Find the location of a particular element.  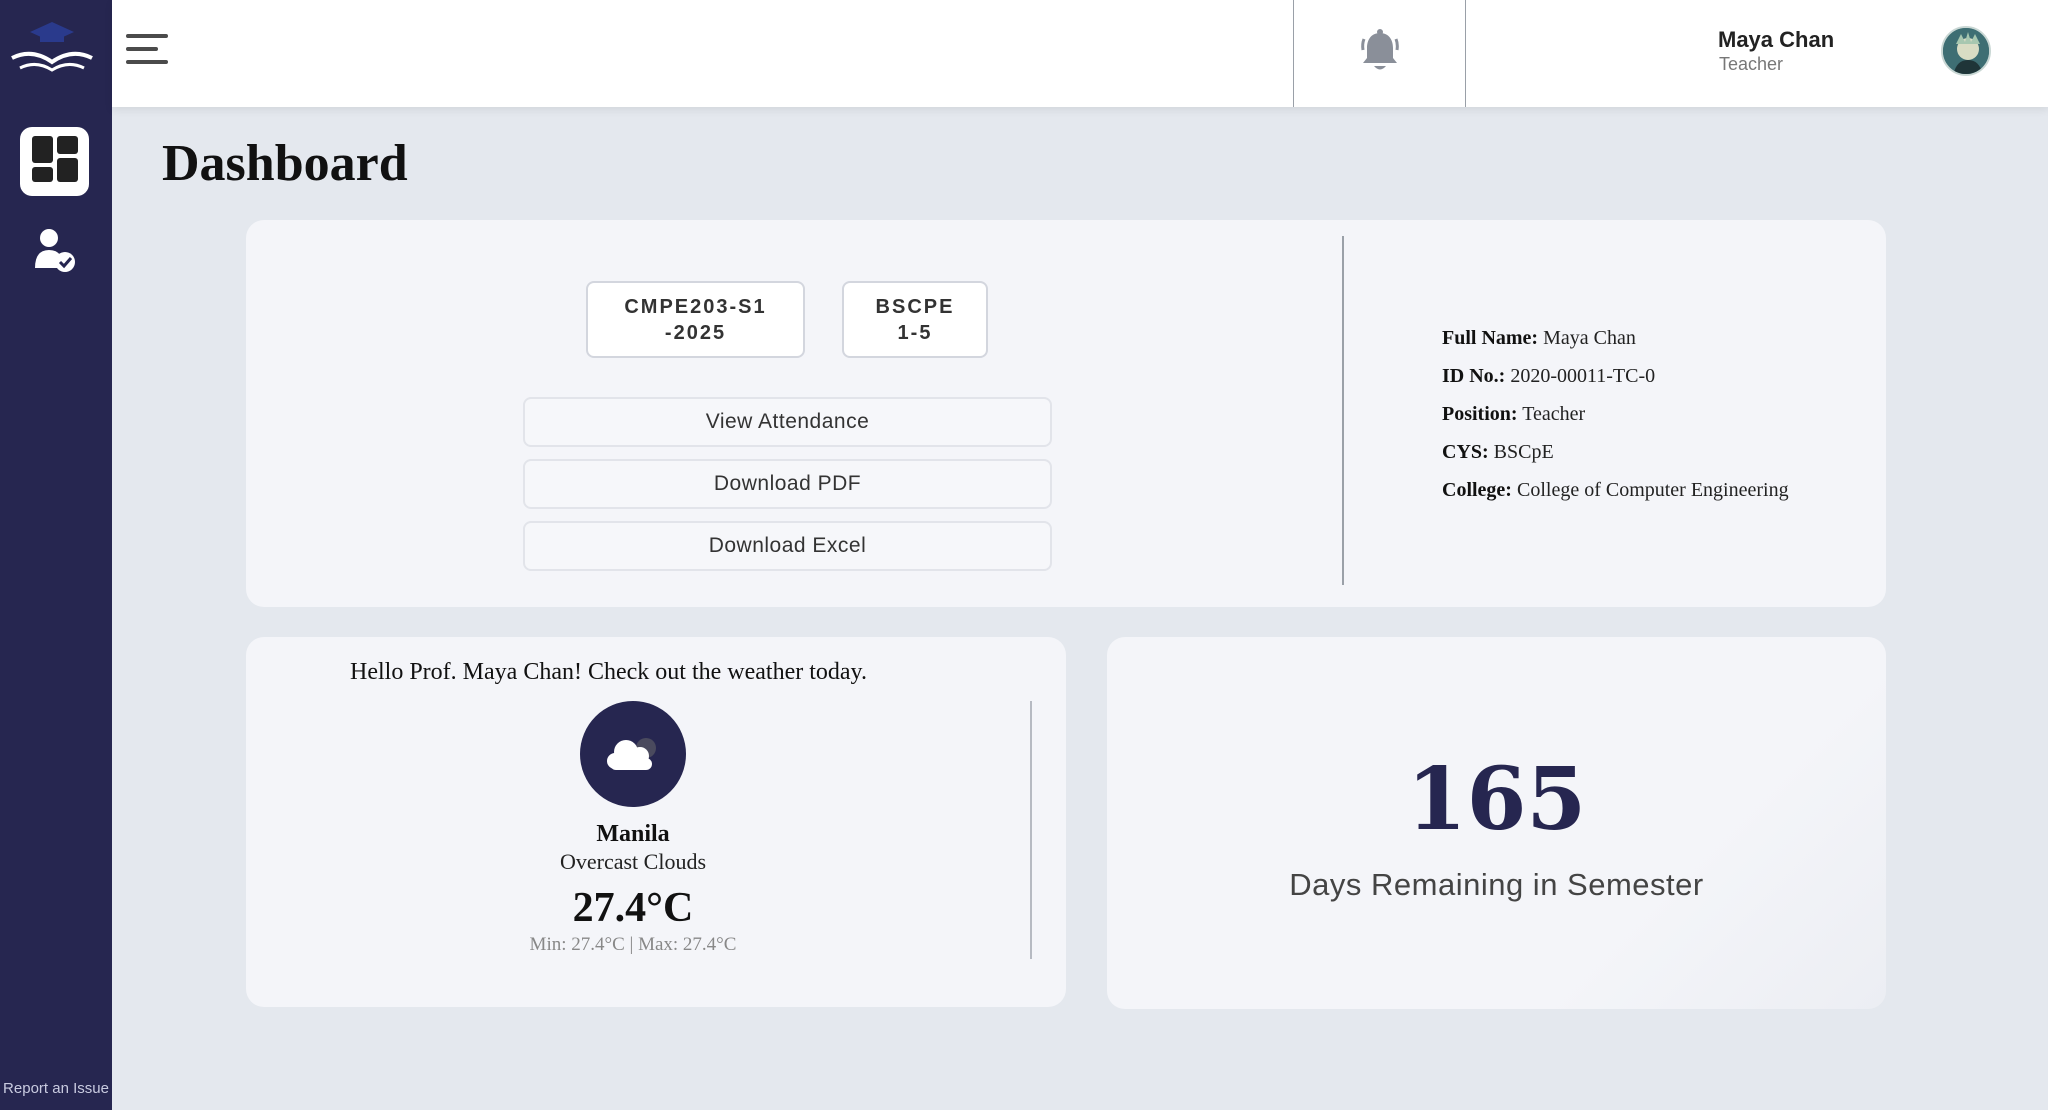

notification-button is located at coordinates (1379, 53).